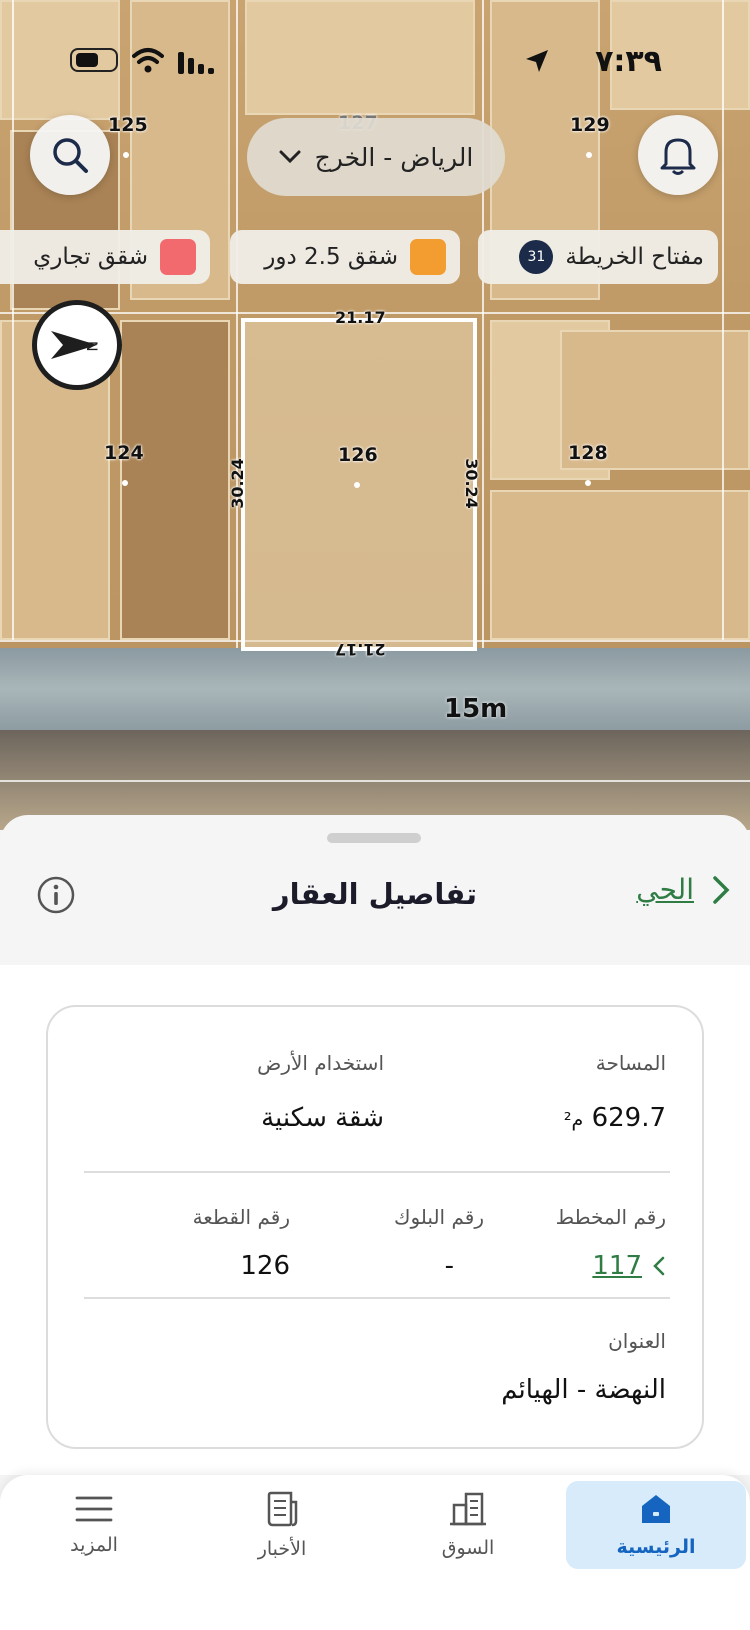 The height and width of the screenshot is (1630, 750). Describe the element at coordinates (91, 346) in the screenshot. I see `svg-text: N` at that location.